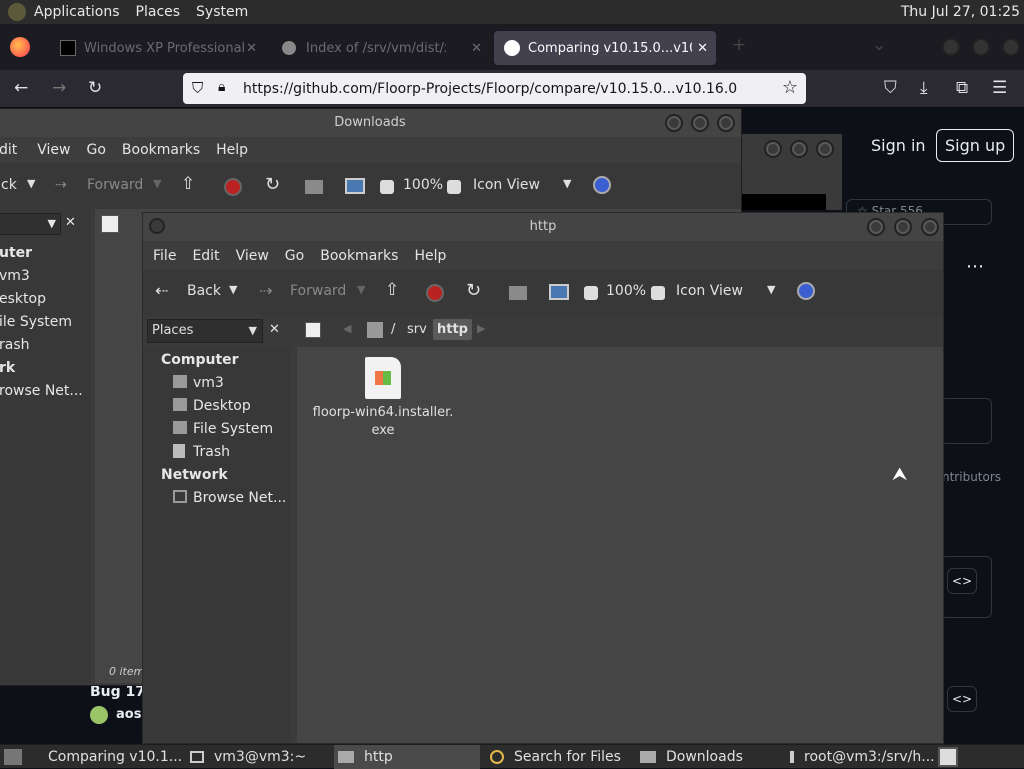 Image resolution: width=1024 pixels, height=769 pixels. I want to click on lock-icon: 🔒︎, so click(221, 87).